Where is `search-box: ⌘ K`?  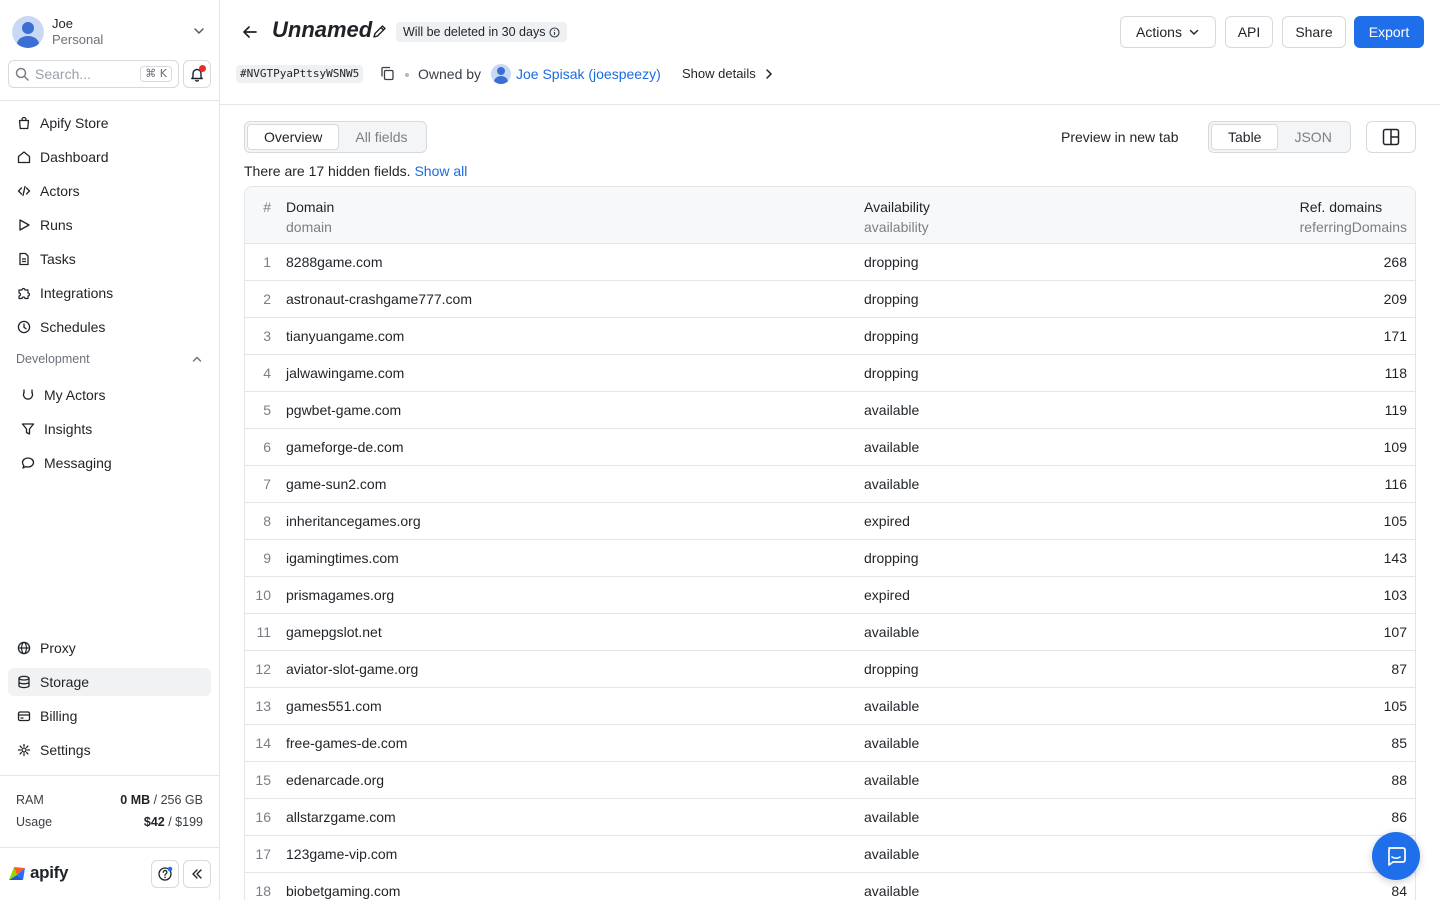
search-box: ⌘ K is located at coordinates (93, 74).